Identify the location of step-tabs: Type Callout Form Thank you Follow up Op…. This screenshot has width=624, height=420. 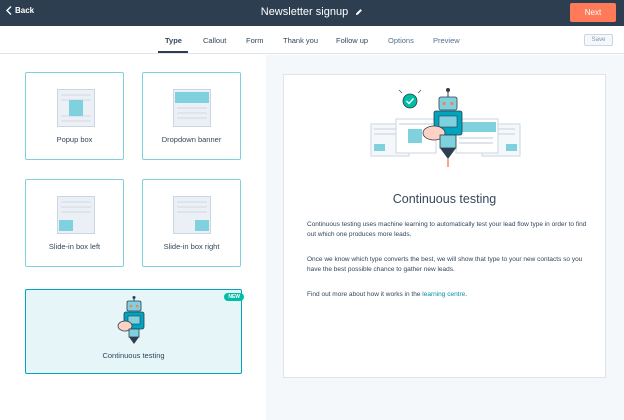
(312, 40).